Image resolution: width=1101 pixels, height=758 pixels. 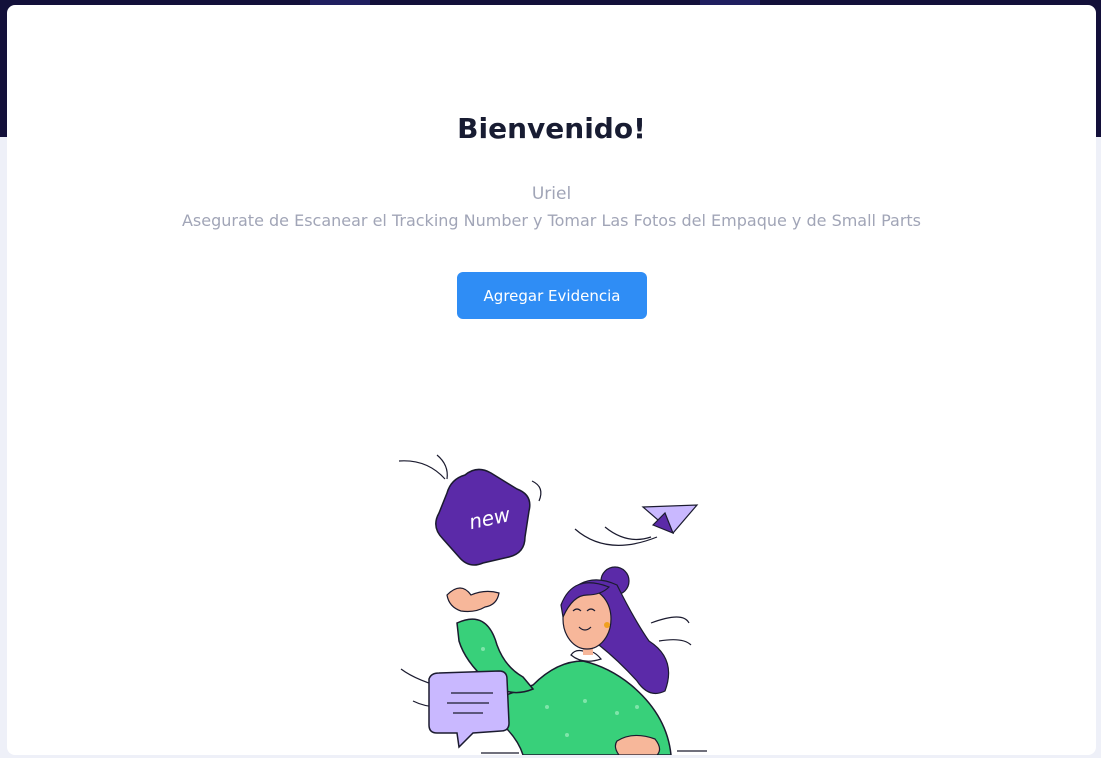 I want to click on welcome-title: Bienvenido!, so click(x=551, y=128).